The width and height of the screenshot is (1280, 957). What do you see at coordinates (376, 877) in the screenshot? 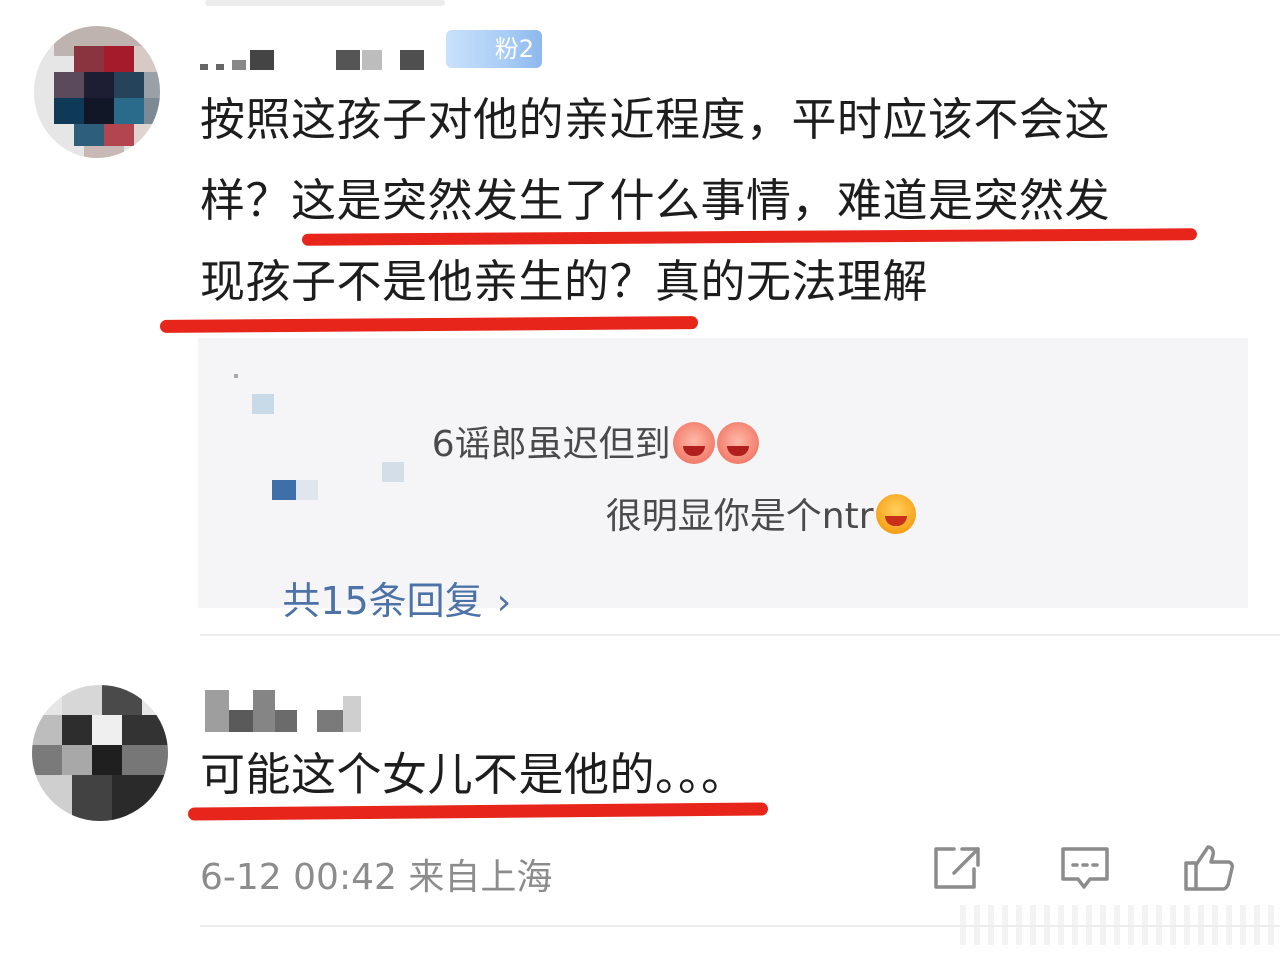
I see `comment-meta: 6-12 00:42 来自上海` at bounding box center [376, 877].